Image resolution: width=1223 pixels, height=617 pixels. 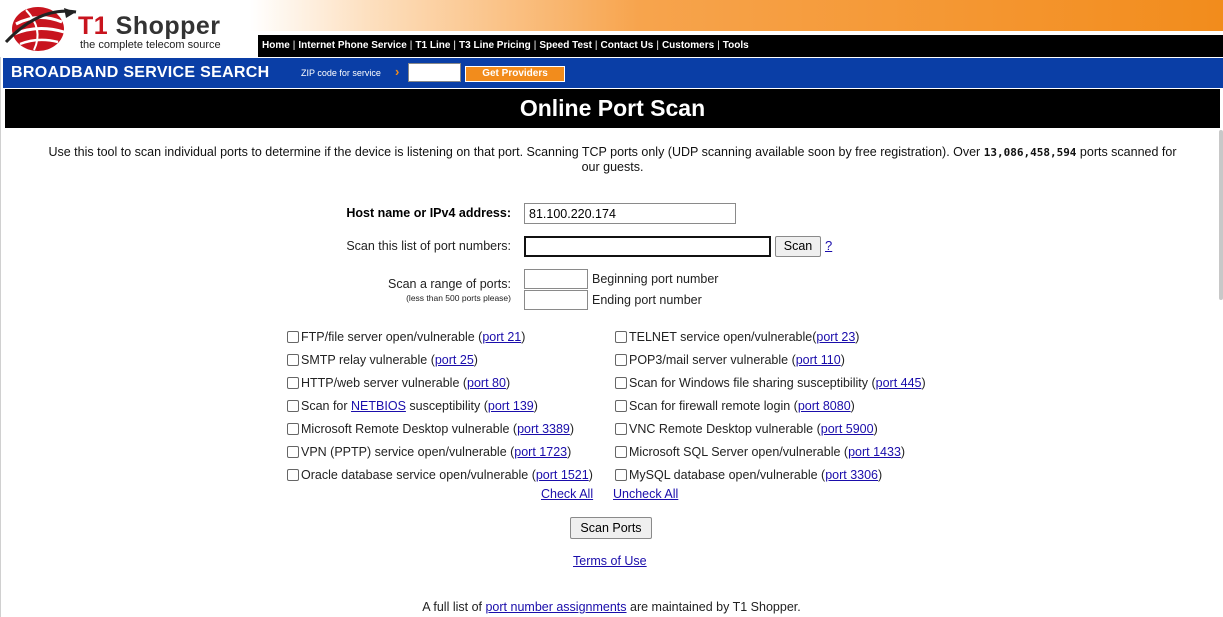 What do you see at coordinates (511, 406) in the screenshot?
I see `port-link: port 139` at bounding box center [511, 406].